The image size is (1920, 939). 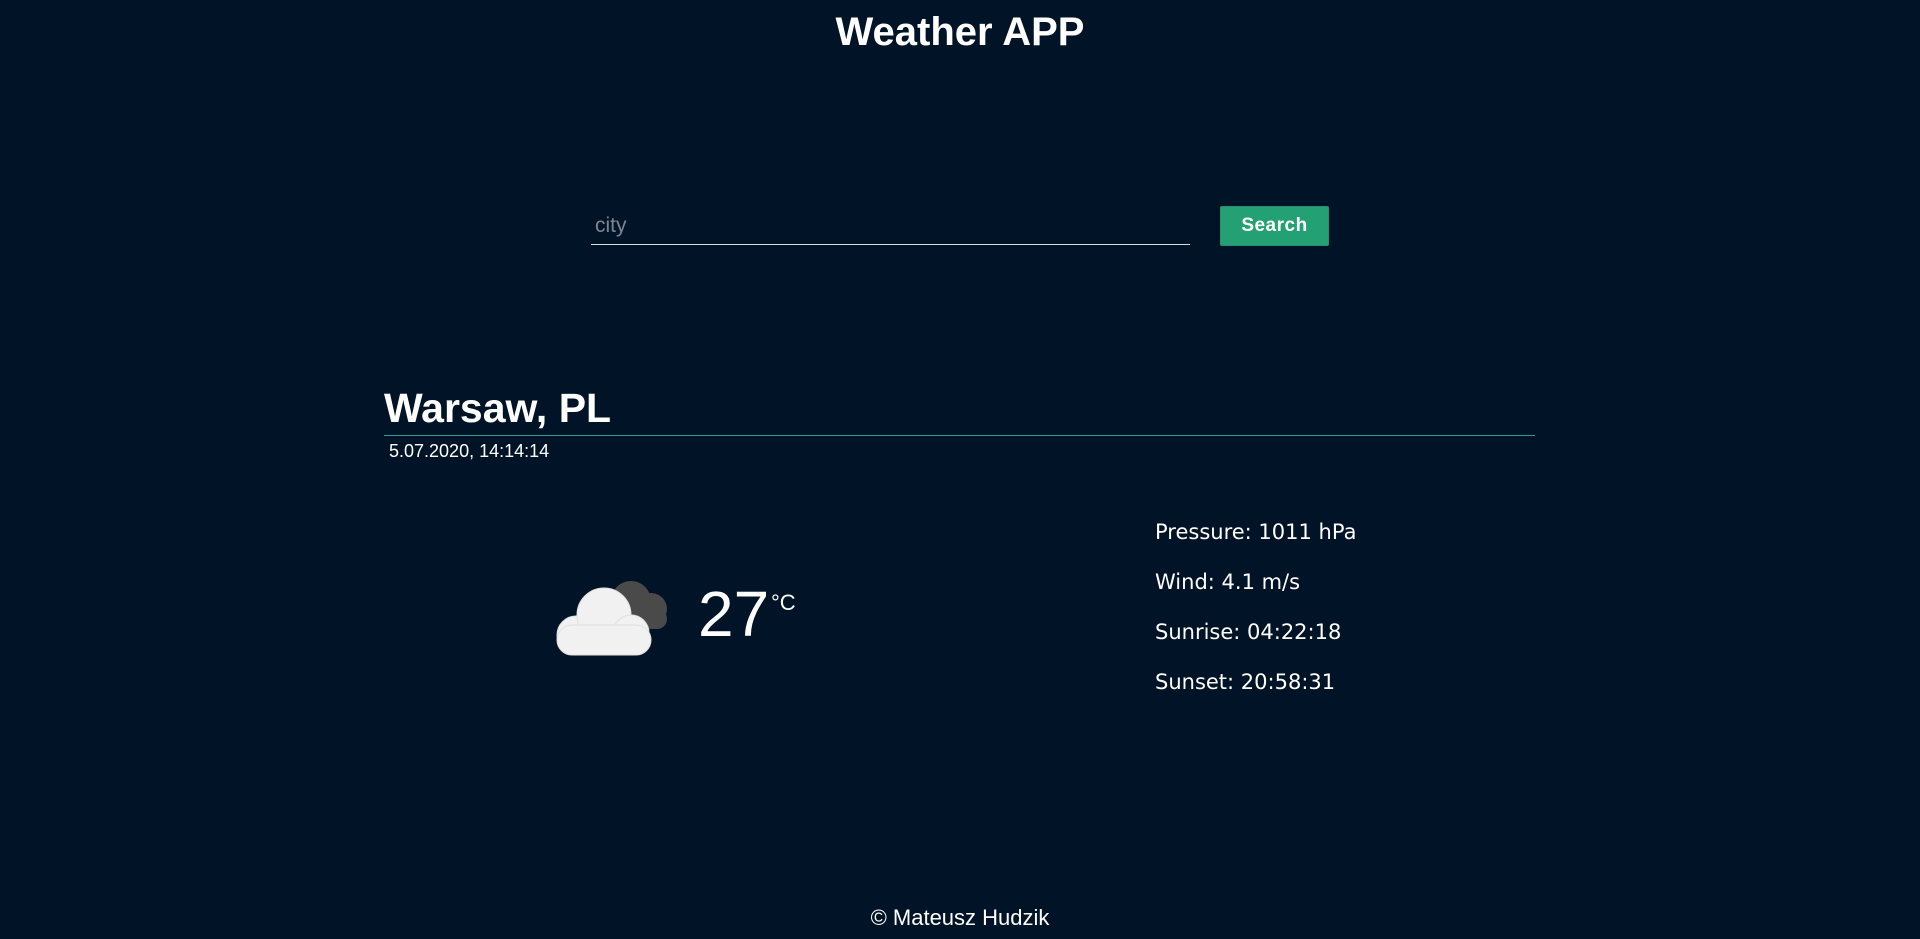 What do you see at coordinates (1228, 582) in the screenshot?
I see `wind-text: Wind: 4.1 m/s` at bounding box center [1228, 582].